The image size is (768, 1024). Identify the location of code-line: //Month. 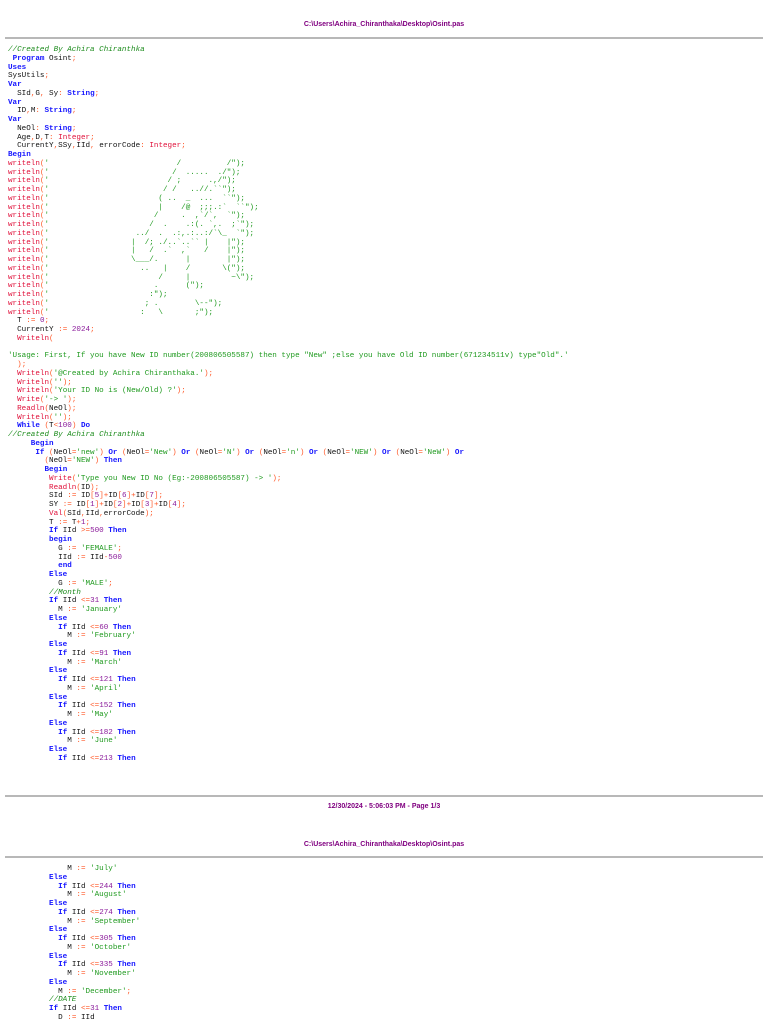
(65, 592).